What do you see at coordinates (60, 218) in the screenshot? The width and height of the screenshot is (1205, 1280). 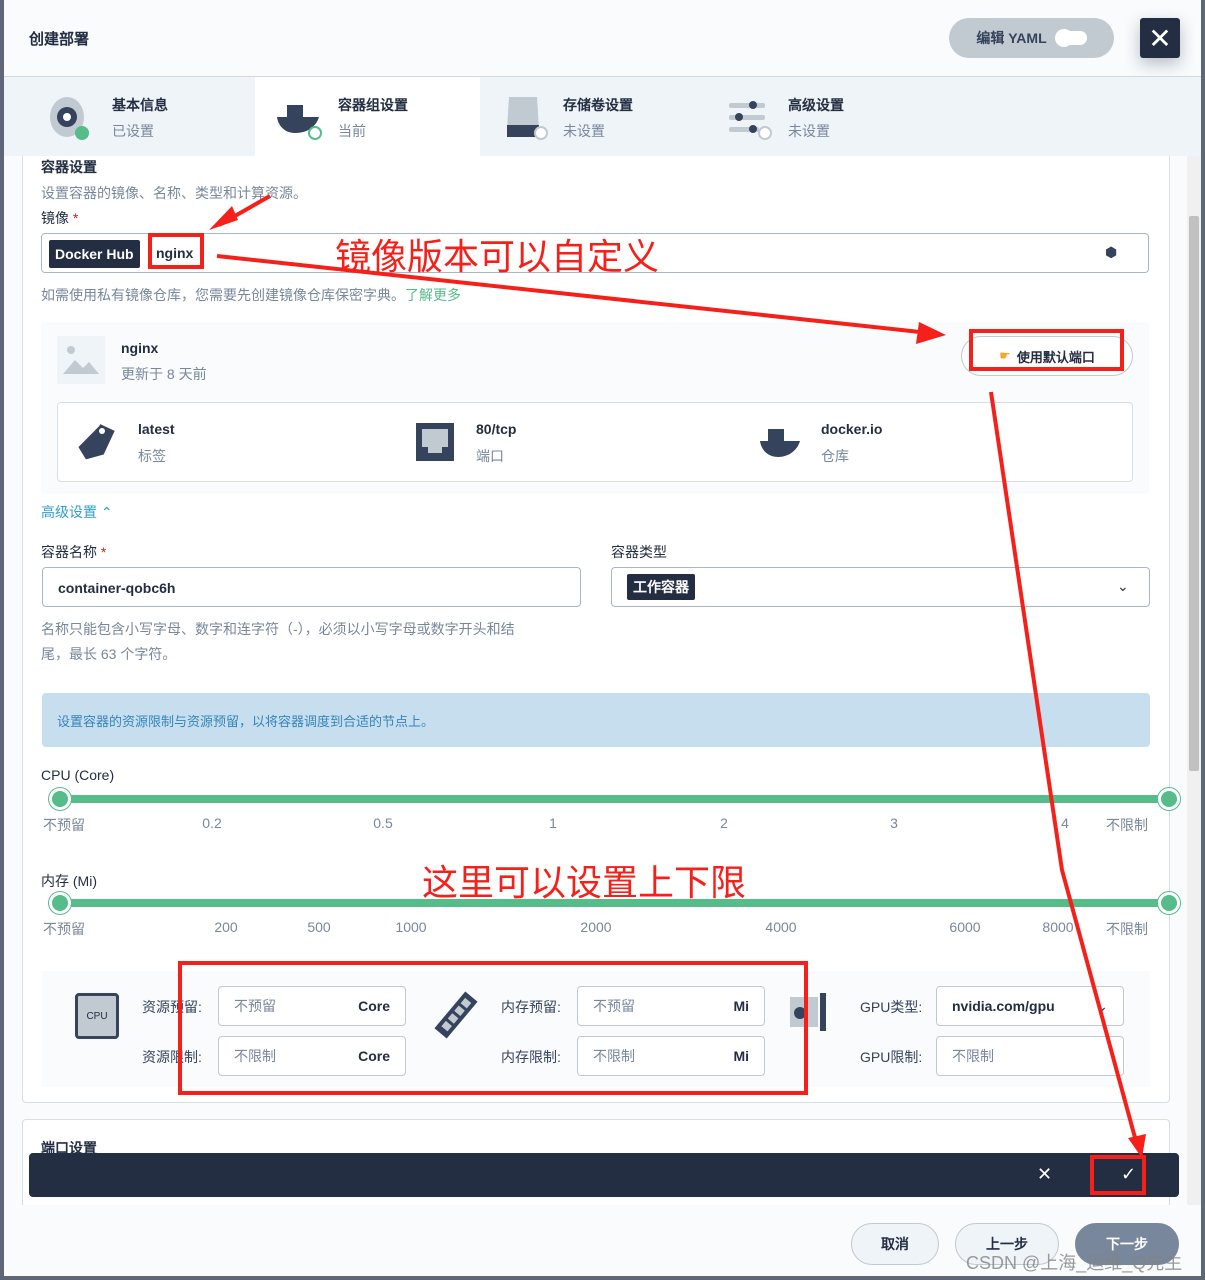 I see `image-label: 镜像 *` at bounding box center [60, 218].